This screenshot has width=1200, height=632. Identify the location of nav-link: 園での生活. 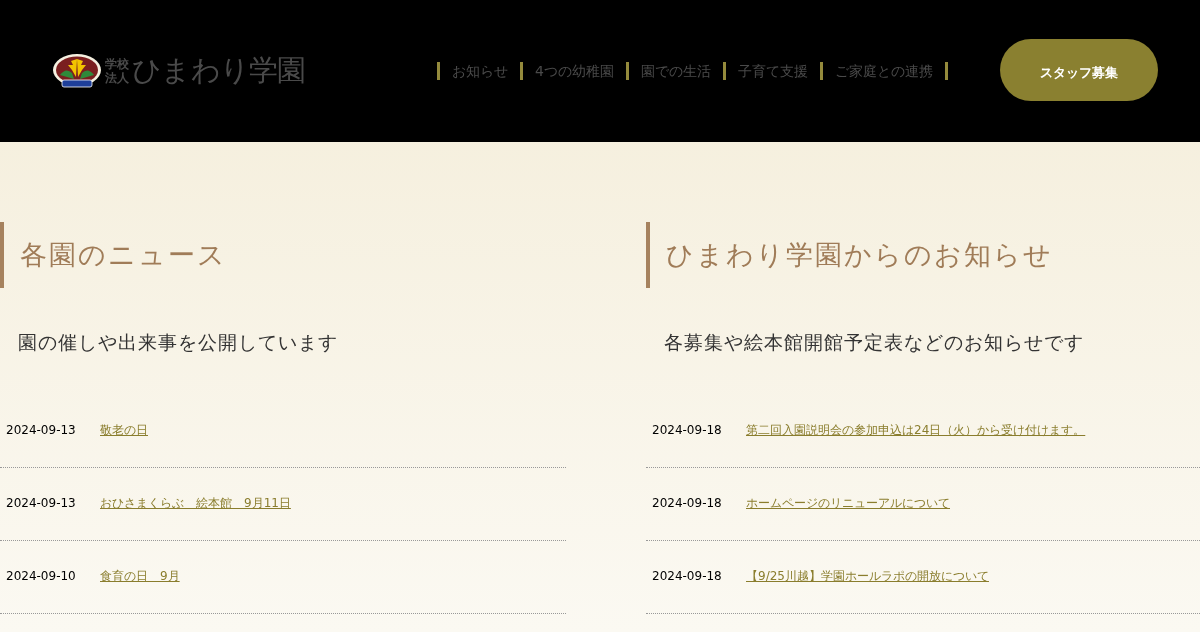
(676, 71).